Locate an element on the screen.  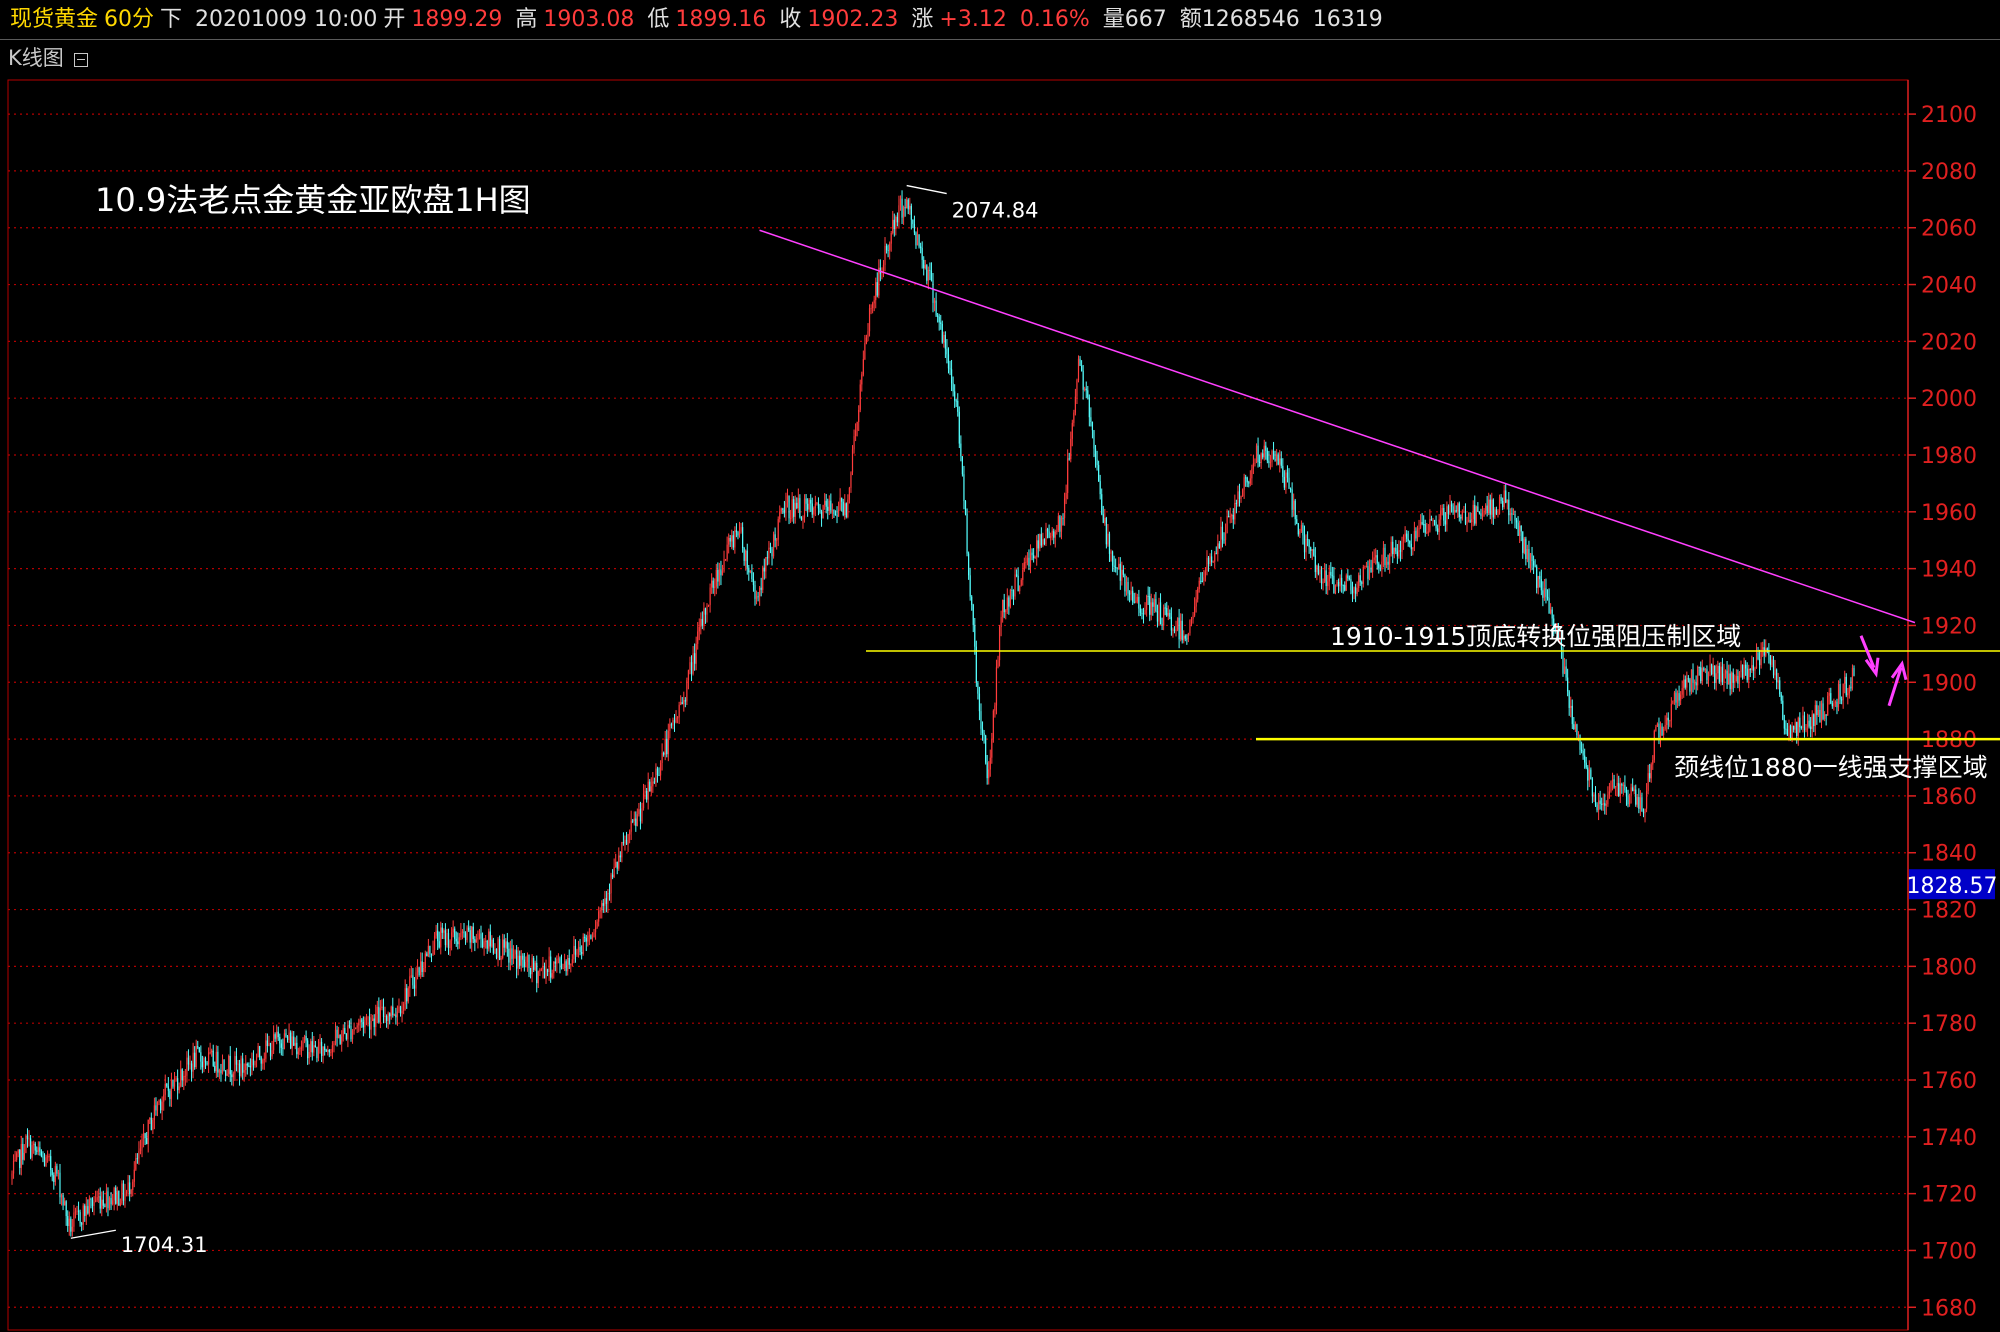
y-tick-label: 1680 is located at coordinates (1949, 1308).